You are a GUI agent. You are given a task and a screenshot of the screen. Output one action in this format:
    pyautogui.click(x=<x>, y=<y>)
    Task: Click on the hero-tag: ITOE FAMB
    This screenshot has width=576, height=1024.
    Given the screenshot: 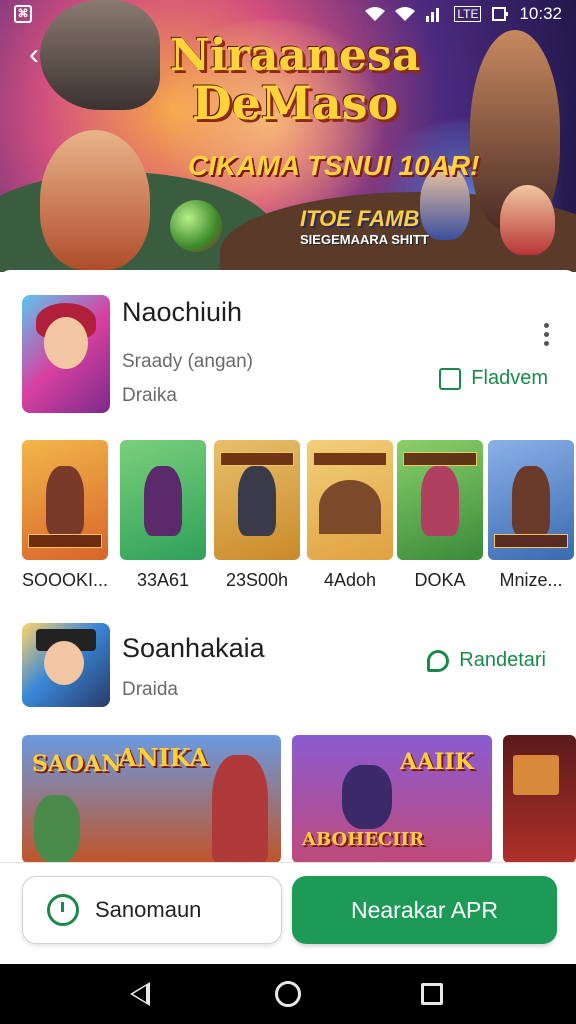 What is the action you would take?
    pyautogui.click(x=360, y=218)
    